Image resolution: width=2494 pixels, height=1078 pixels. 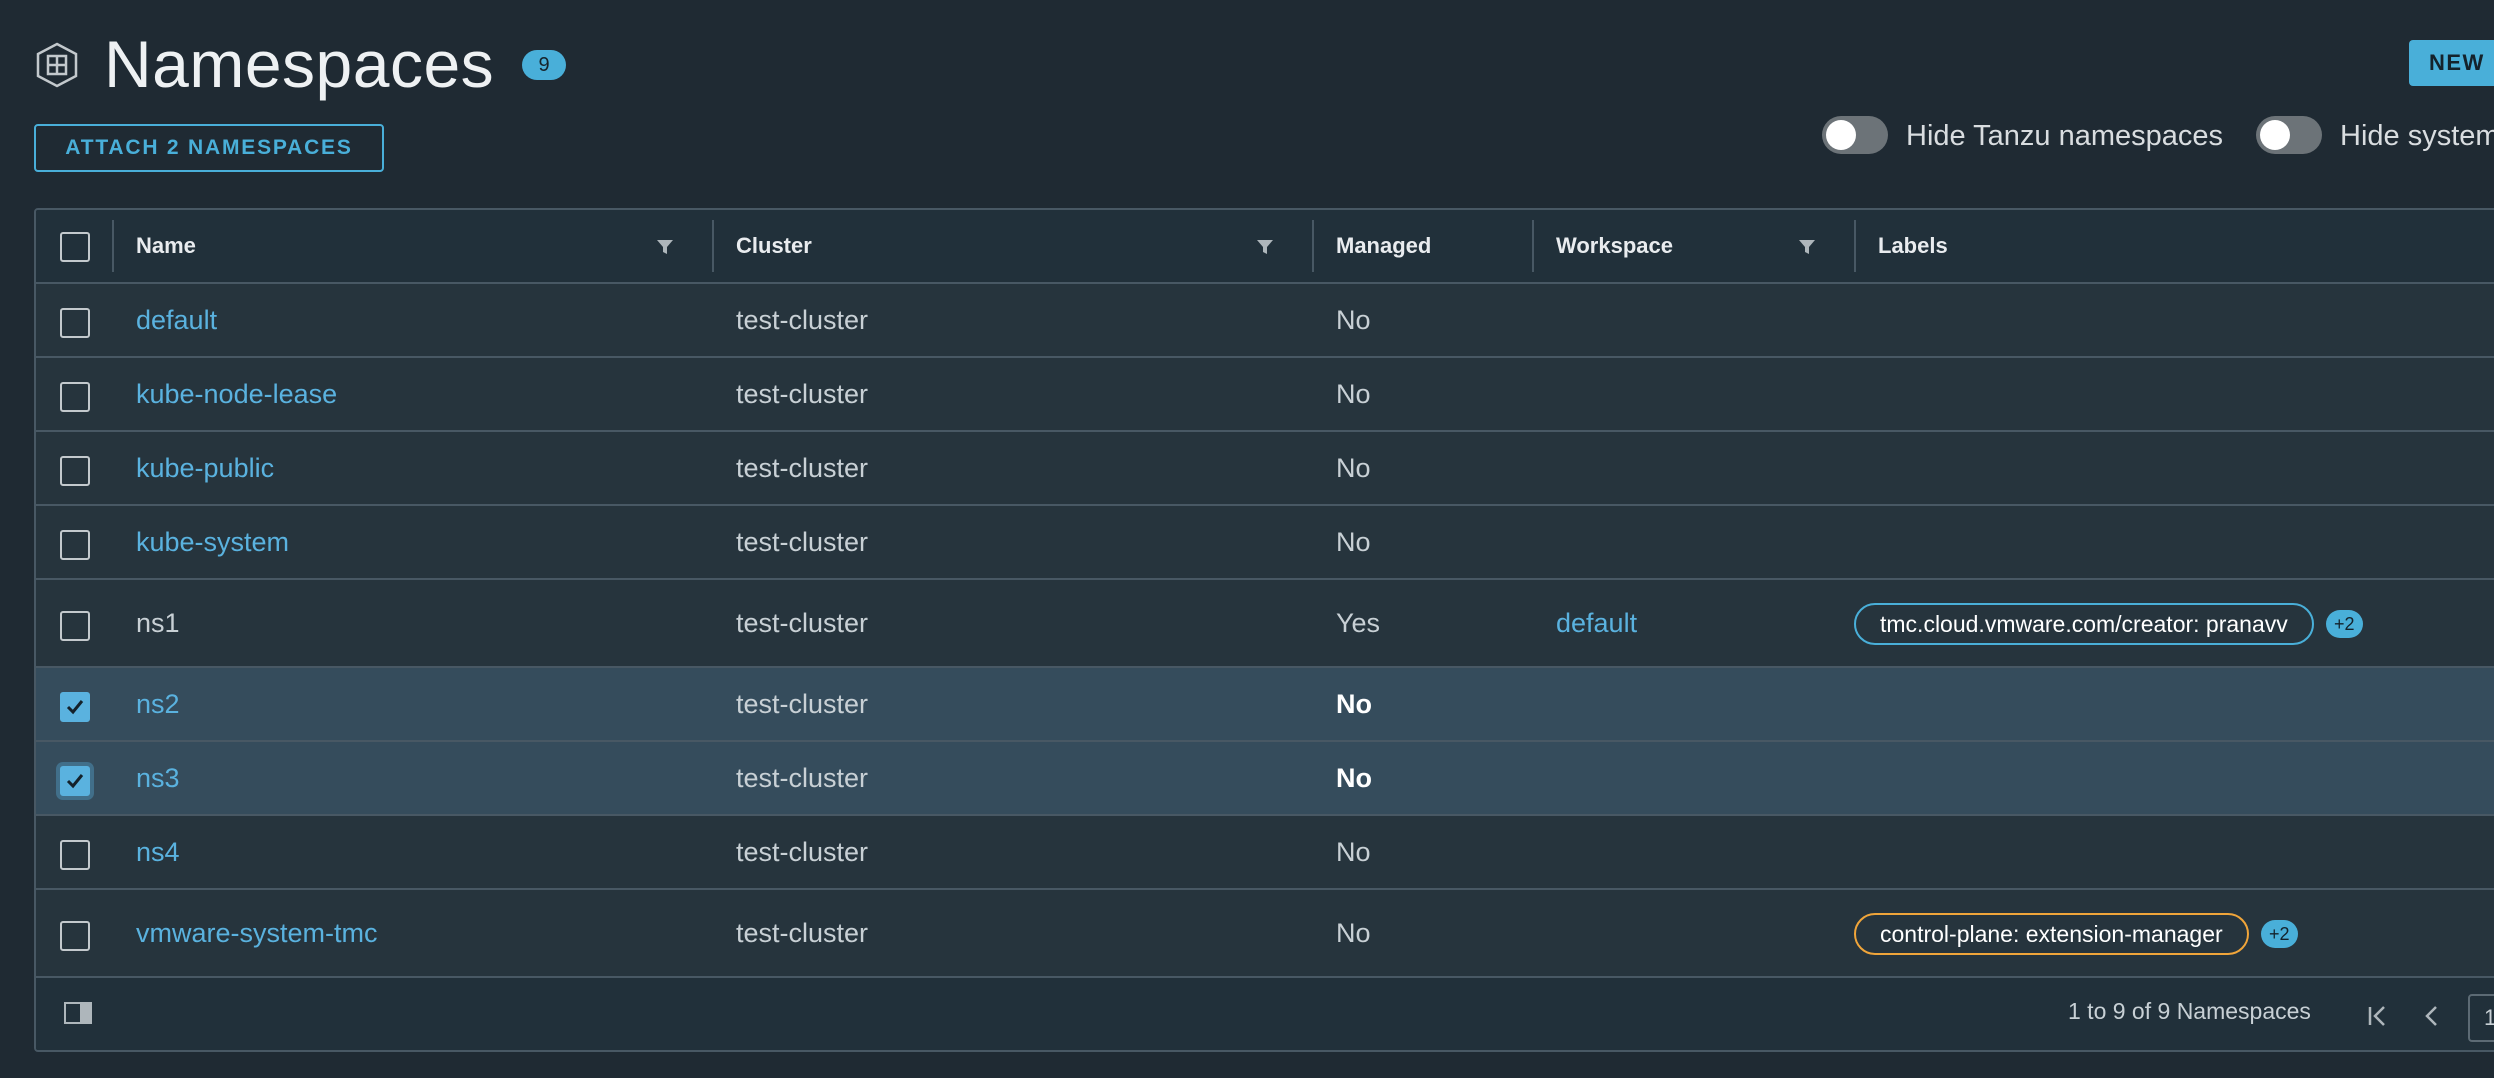 What do you see at coordinates (1596, 623) in the screenshot?
I see `workspace-link: default` at bounding box center [1596, 623].